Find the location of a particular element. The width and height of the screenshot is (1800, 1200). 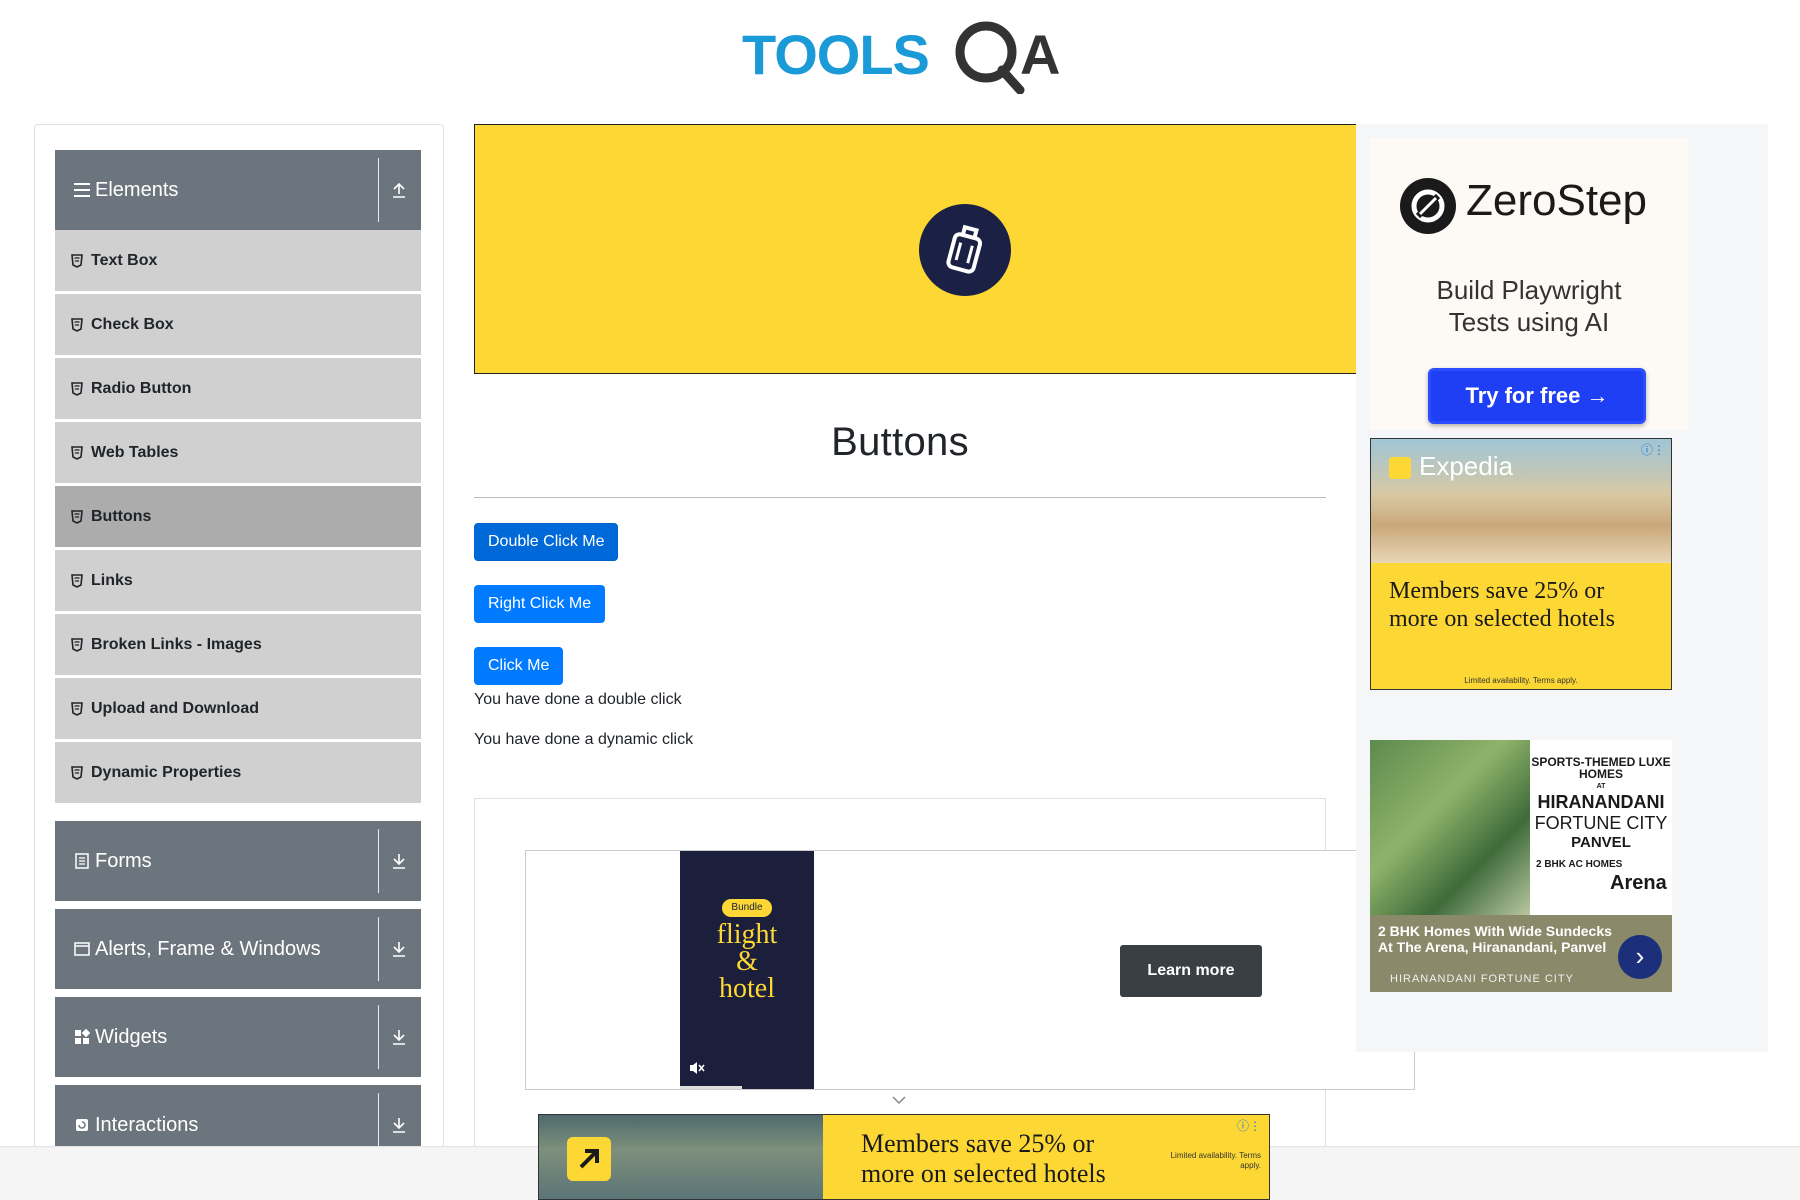

double-click-button: Double Click Me is located at coordinates (546, 542).